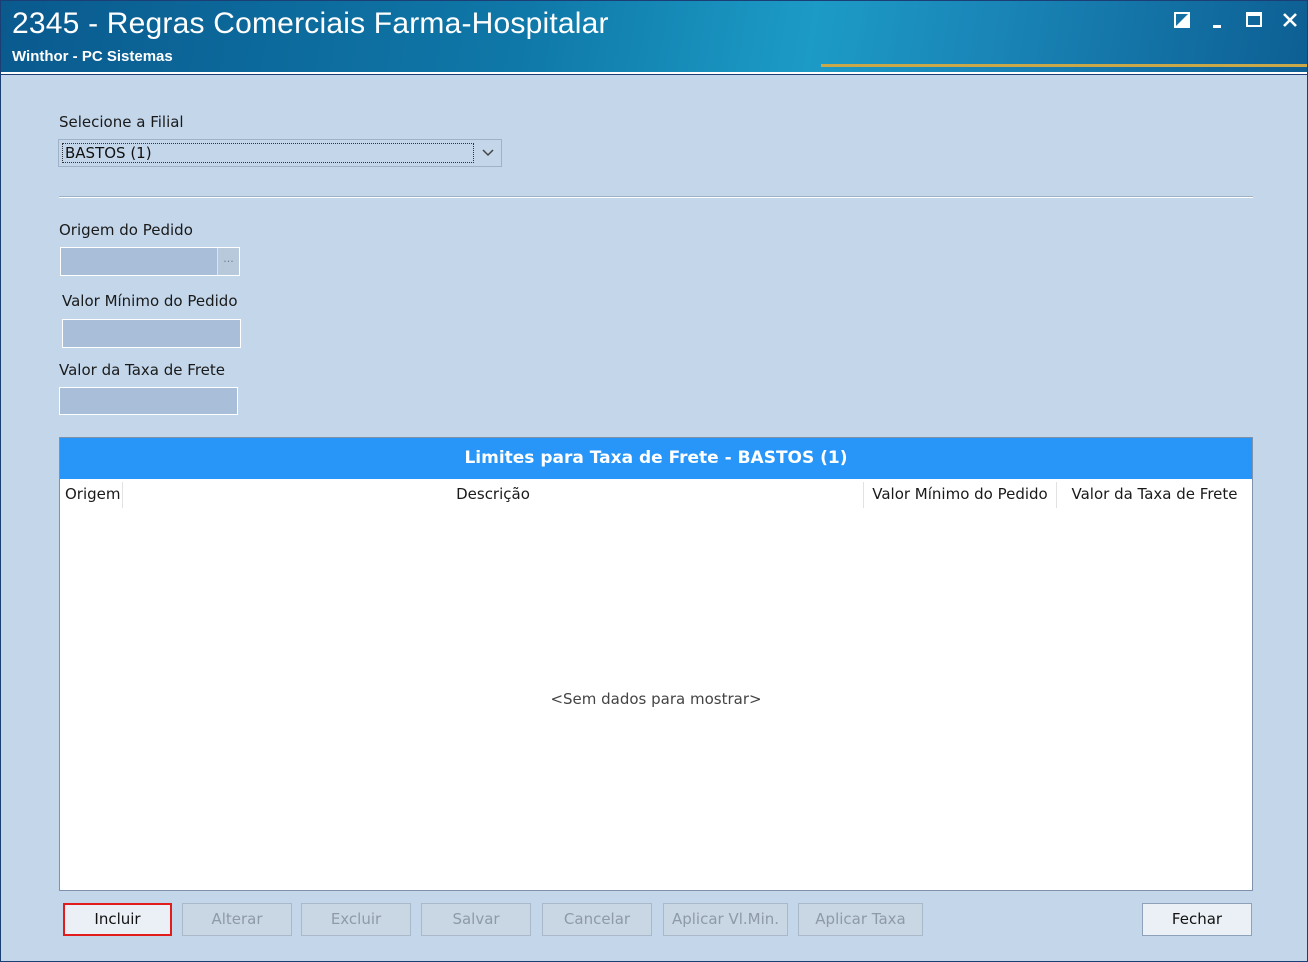 This screenshot has height=962, width=1308. What do you see at coordinates (476, 919) in the screenshot?
I see `salvar-button: Salvar` at bounding box center [476, 919].